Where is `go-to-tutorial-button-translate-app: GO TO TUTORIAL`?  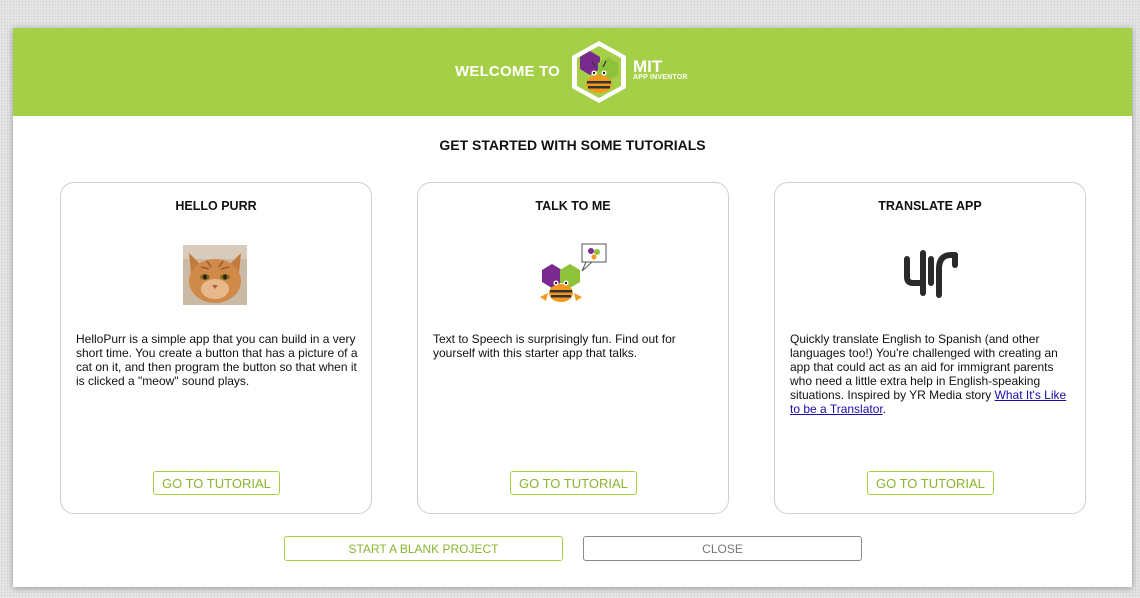
go-to-tutorial-button-translate-app: GO TO TUTORIAL is located at coordinates (930, 483).